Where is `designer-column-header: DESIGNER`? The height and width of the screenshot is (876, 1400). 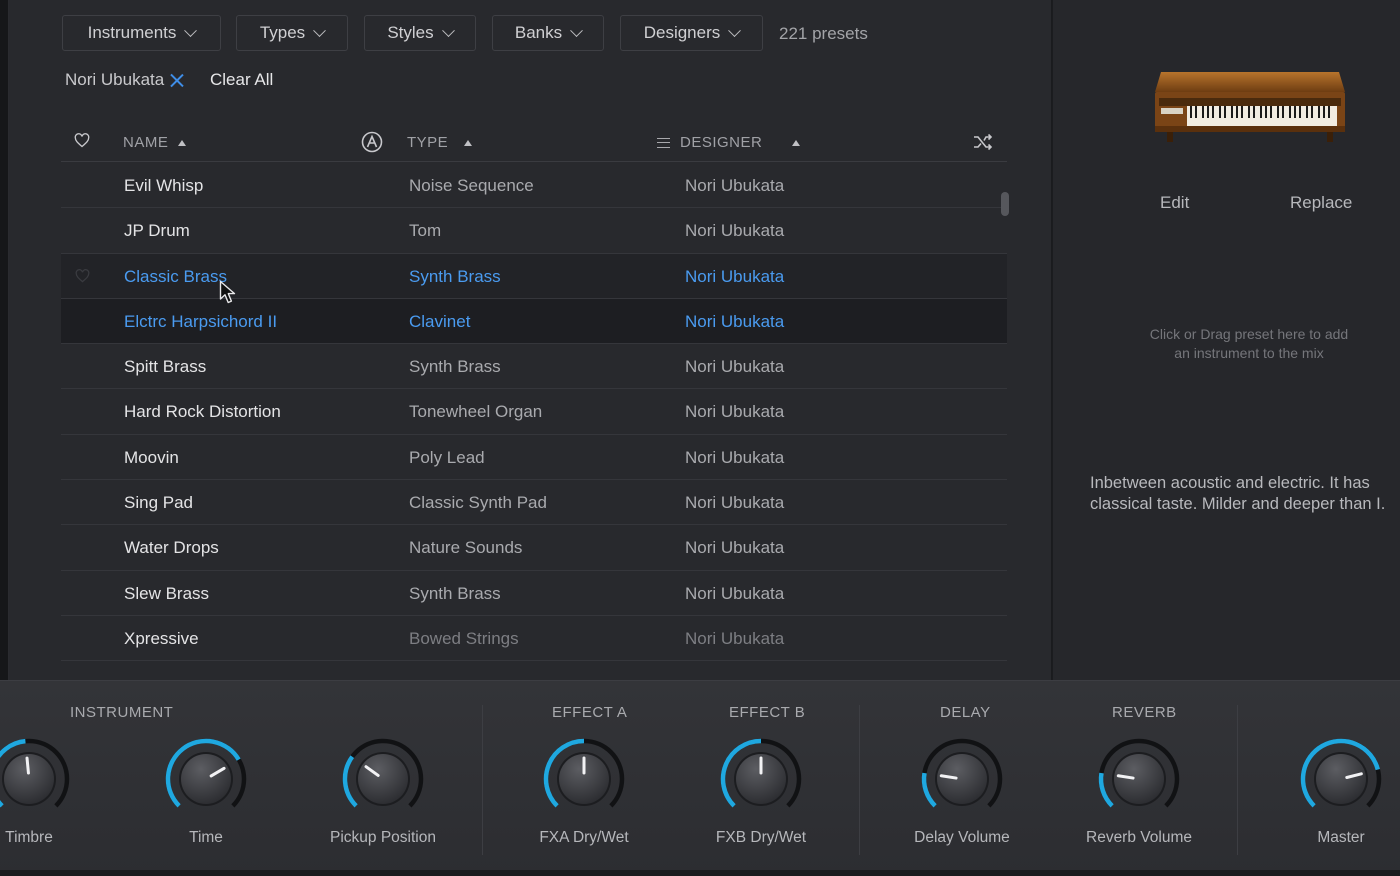
designer-column-header: DESIGNER is located at coordinates (729, 142).